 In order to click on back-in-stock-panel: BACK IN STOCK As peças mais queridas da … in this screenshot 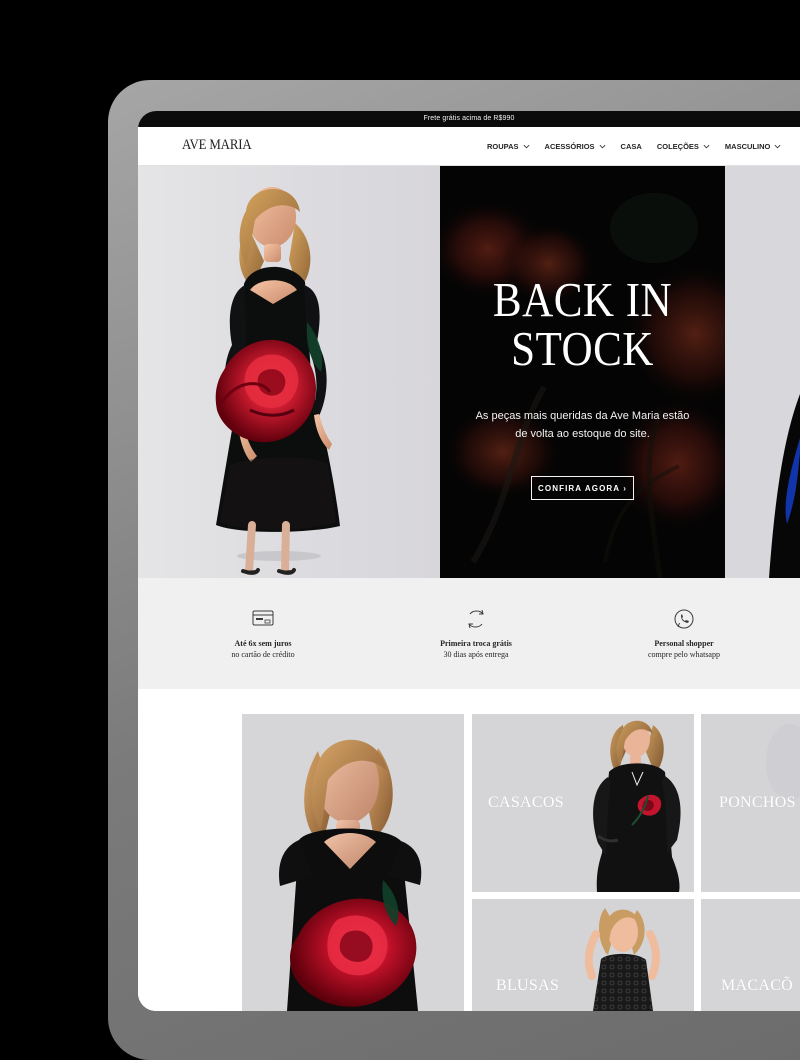, I will do `click(582, 372)`.